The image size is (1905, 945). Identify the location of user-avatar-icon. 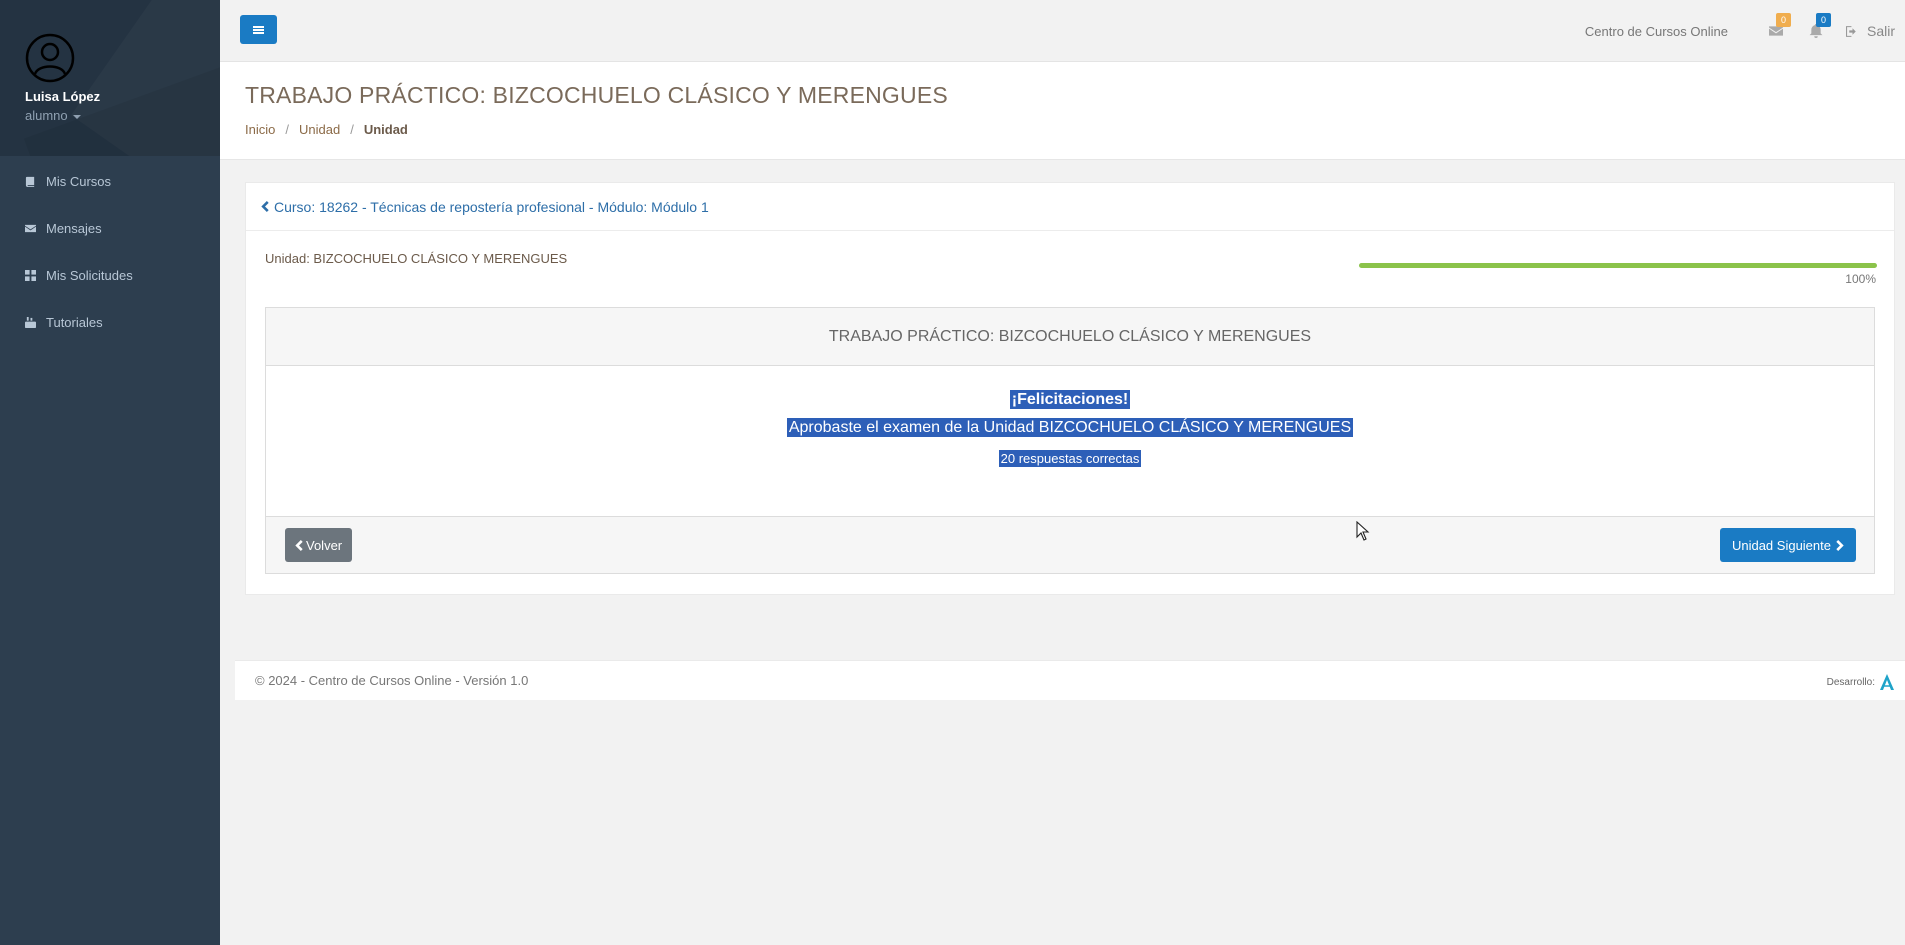
(50, 58).